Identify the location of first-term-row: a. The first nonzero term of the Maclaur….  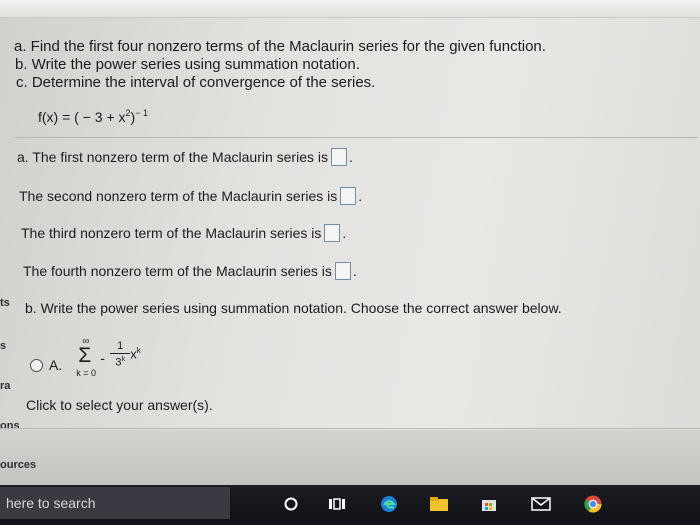
(185, 157).